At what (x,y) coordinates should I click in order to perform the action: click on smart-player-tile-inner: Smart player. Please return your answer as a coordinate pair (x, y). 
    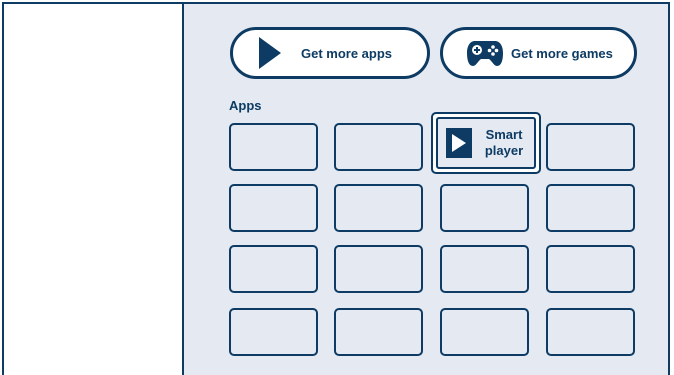
    Looking at the image, I should click on (486, 143).